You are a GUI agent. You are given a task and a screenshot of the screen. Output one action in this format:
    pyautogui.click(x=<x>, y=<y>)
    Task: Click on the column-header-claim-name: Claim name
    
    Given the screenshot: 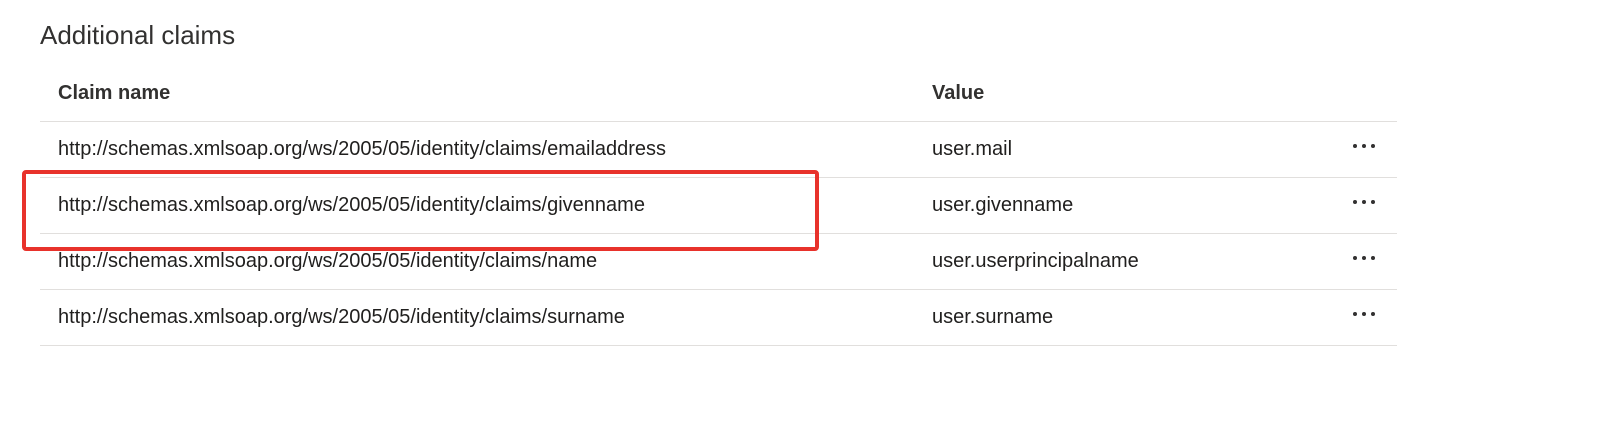 What is the action you would take?
    pyautogui.click(x=114, y=93)
    